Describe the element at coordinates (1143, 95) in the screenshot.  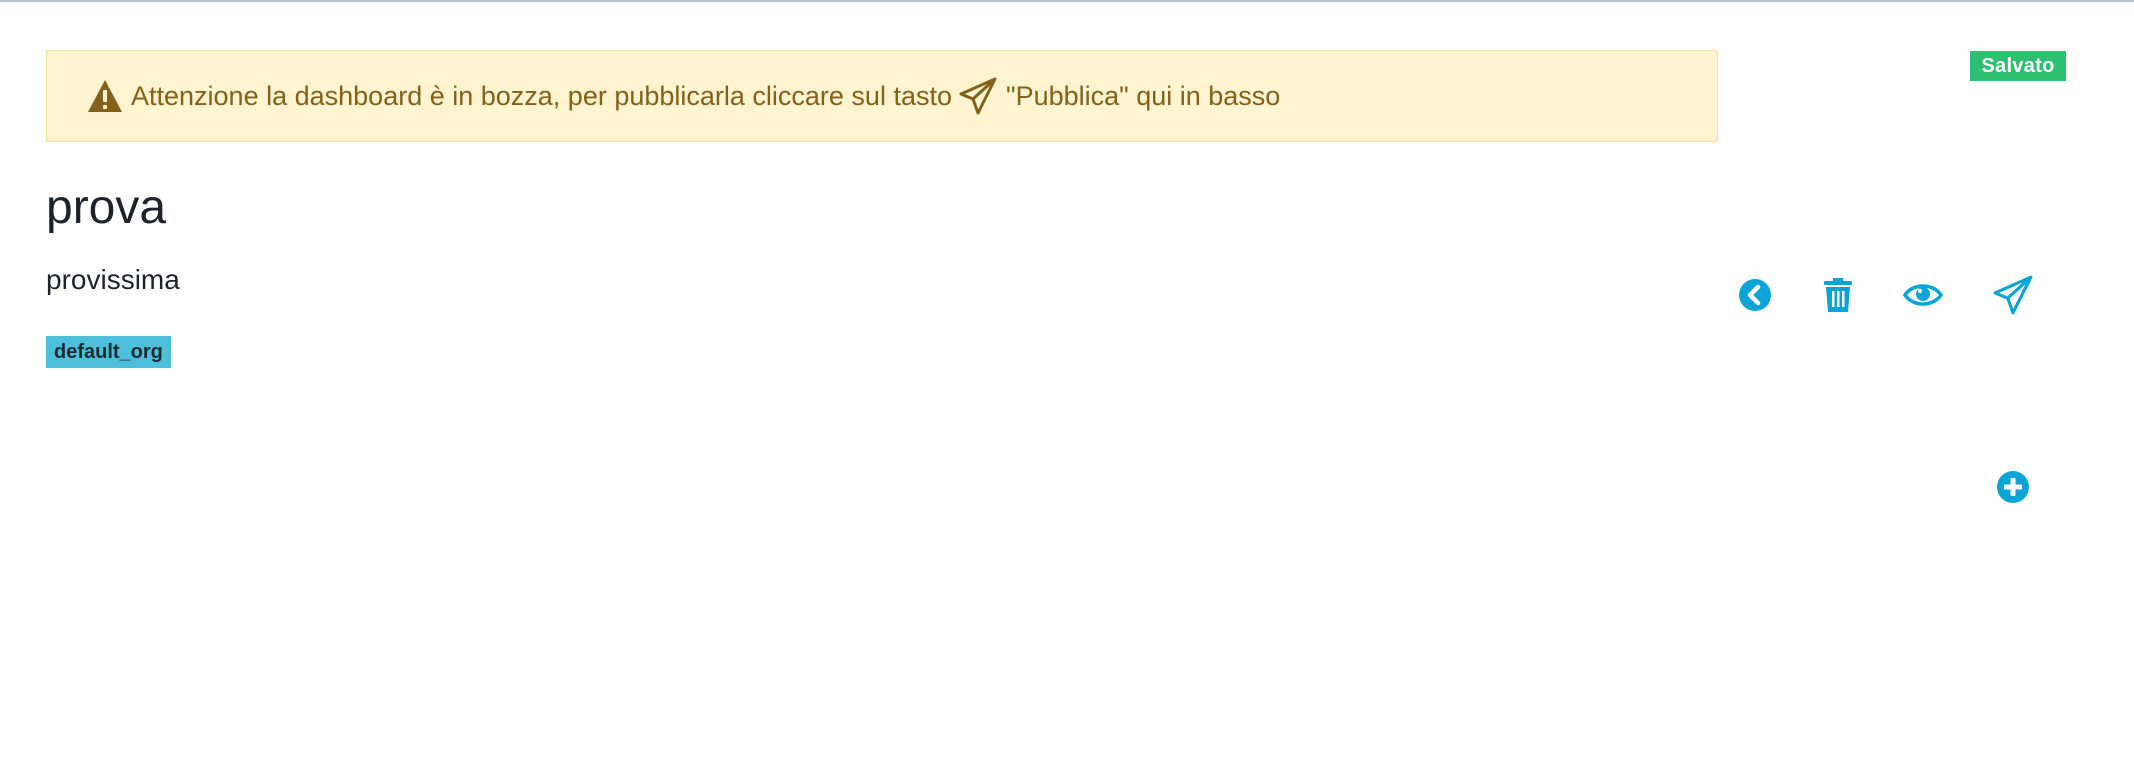
I see `alert-text-after: "Pubblica" qui in basso` at that location.